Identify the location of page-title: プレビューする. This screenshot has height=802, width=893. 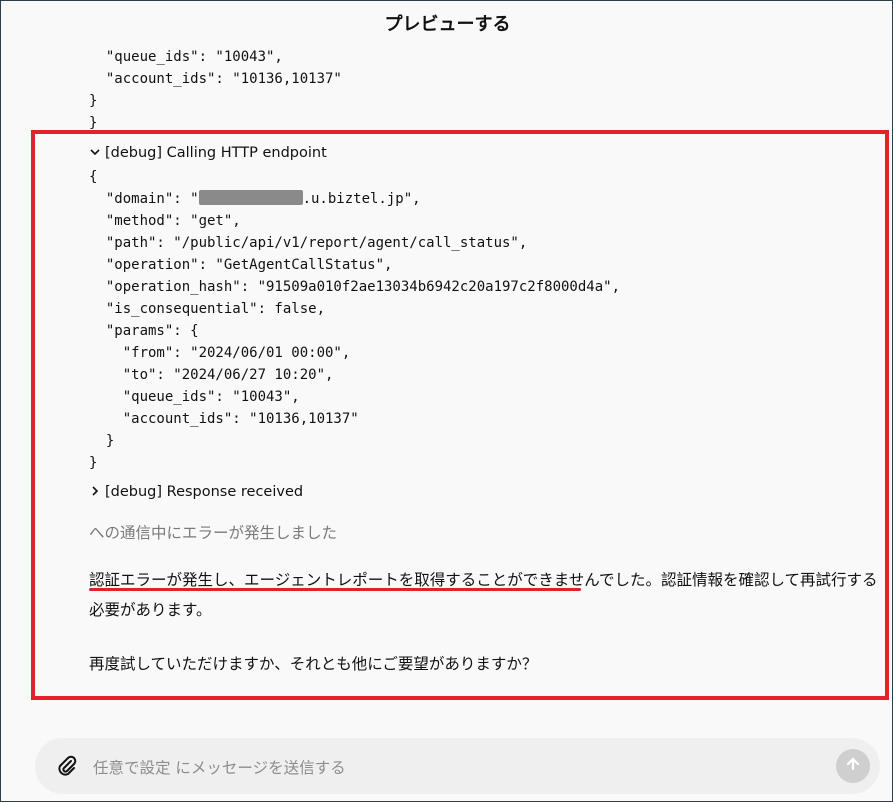
(447, 24).